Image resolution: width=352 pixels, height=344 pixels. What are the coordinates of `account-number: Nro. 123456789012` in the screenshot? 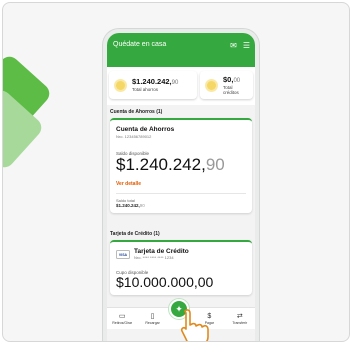 It's located at (134, 136).